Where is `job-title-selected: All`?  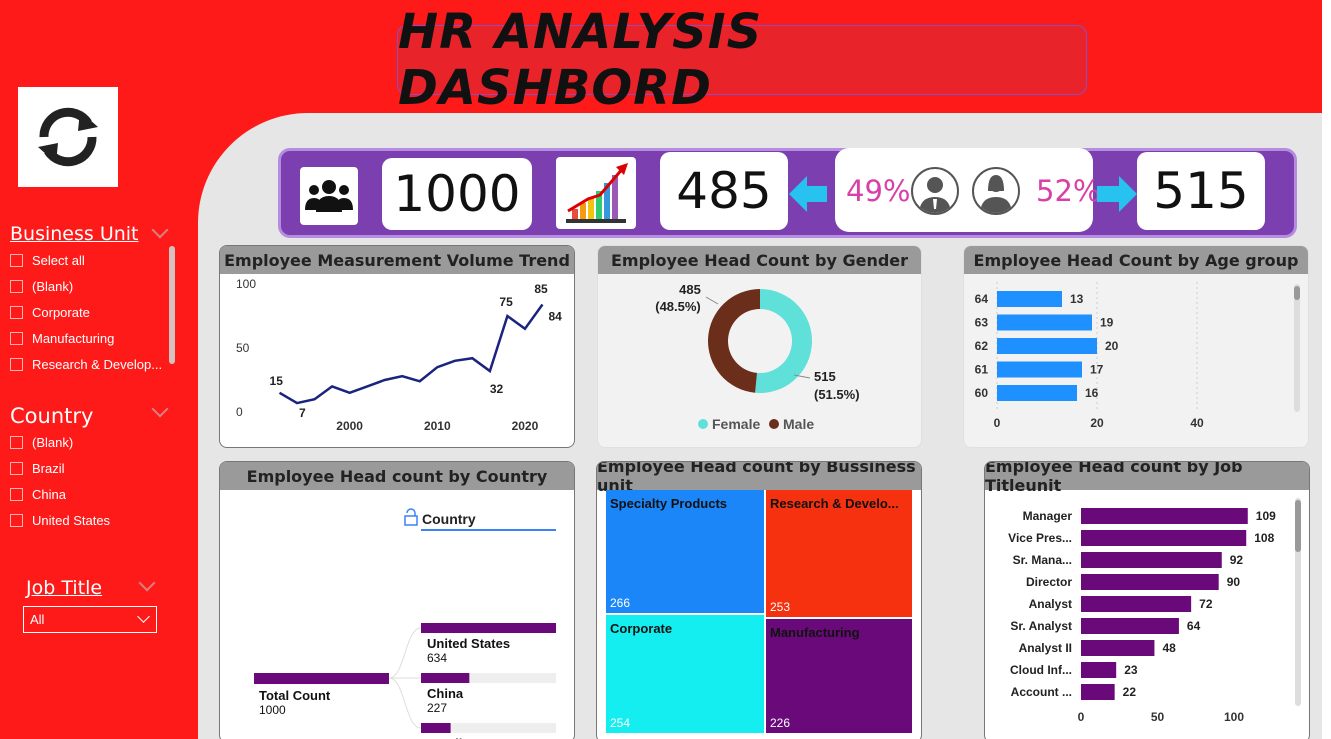 job-title-selected: All is located at coordinates (37, 619).